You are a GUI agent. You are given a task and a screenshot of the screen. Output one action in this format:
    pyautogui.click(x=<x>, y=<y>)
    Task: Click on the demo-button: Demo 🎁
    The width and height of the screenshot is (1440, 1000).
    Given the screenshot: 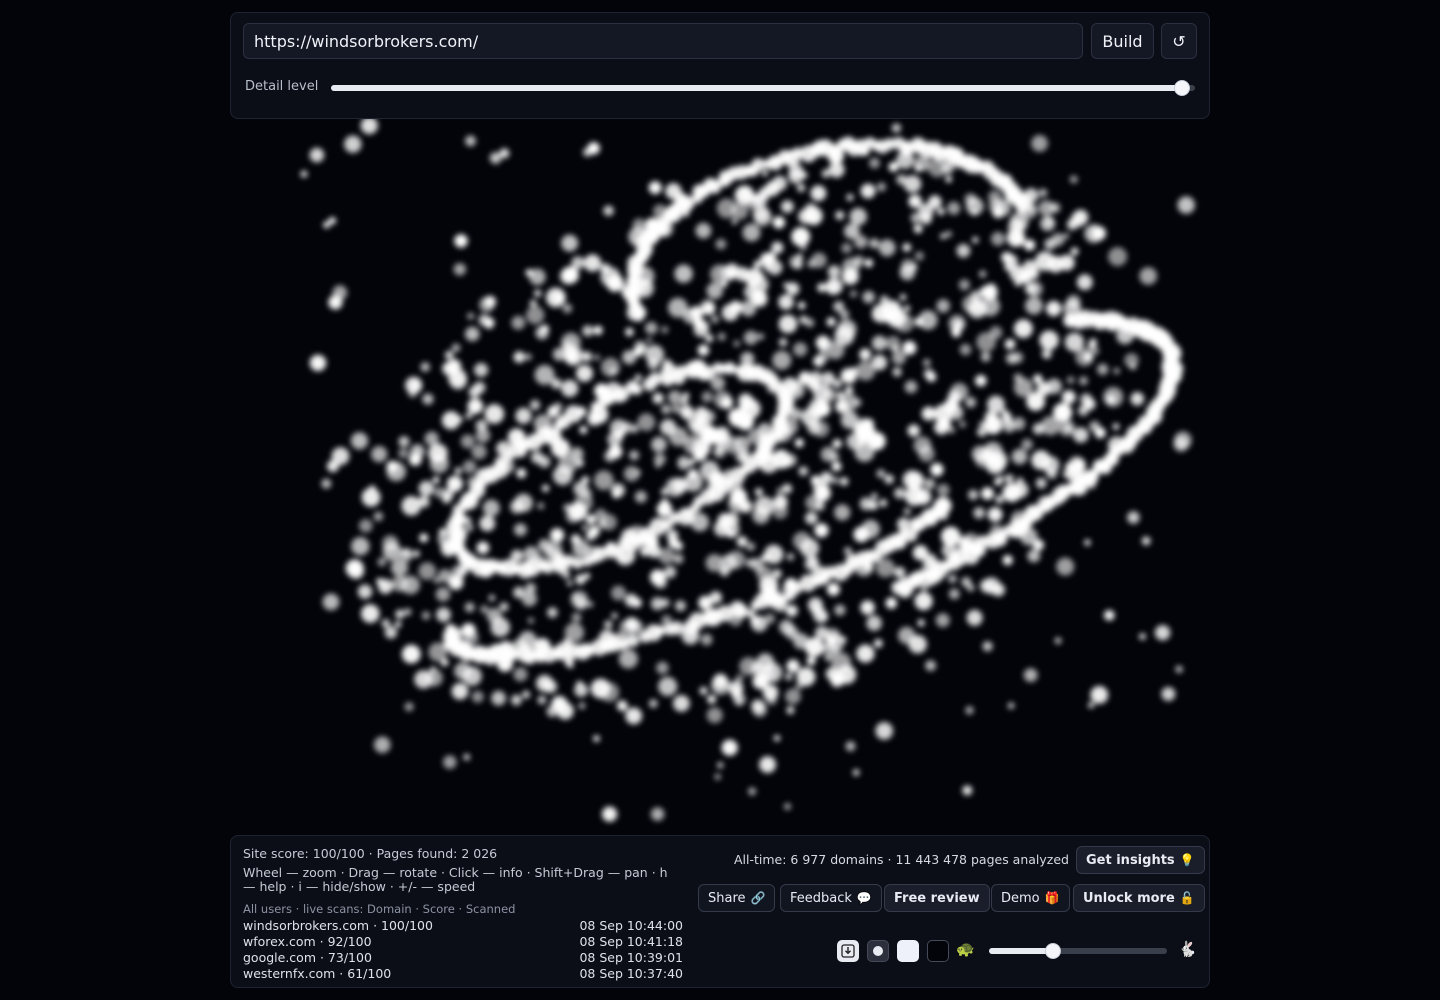 What is the action you would take?
    pyautogui.click(x=1030, y=898)
    